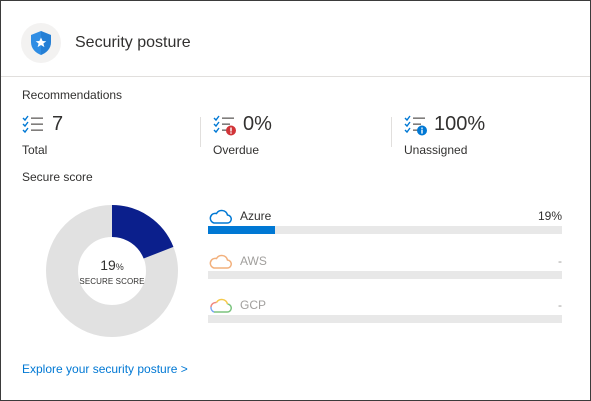 The height and width of the screenshot is (401, 591). I want to click on metric-unassigned-label: Unassigned, so click(436, 150).